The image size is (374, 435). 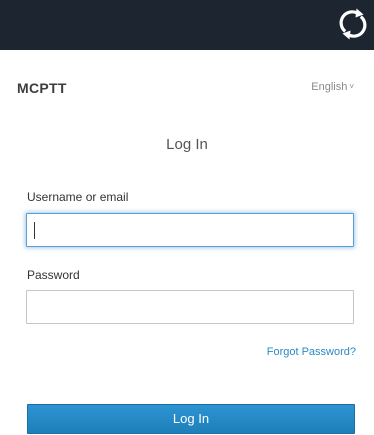 What do you see at coordinates (187, 25) in the screenshot?
I see `top-bar` at bounding box center [187, 25].